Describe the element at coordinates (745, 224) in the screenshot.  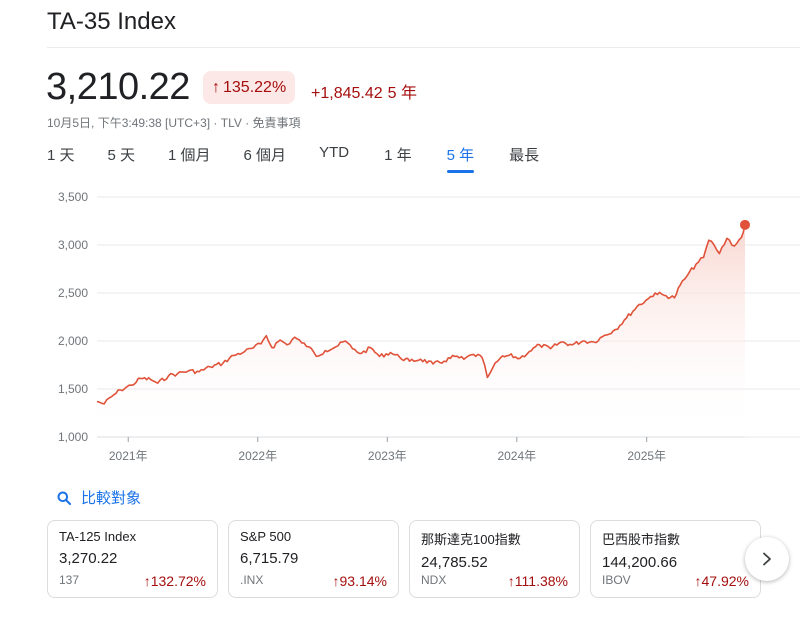
I see `latest-point` at that location.